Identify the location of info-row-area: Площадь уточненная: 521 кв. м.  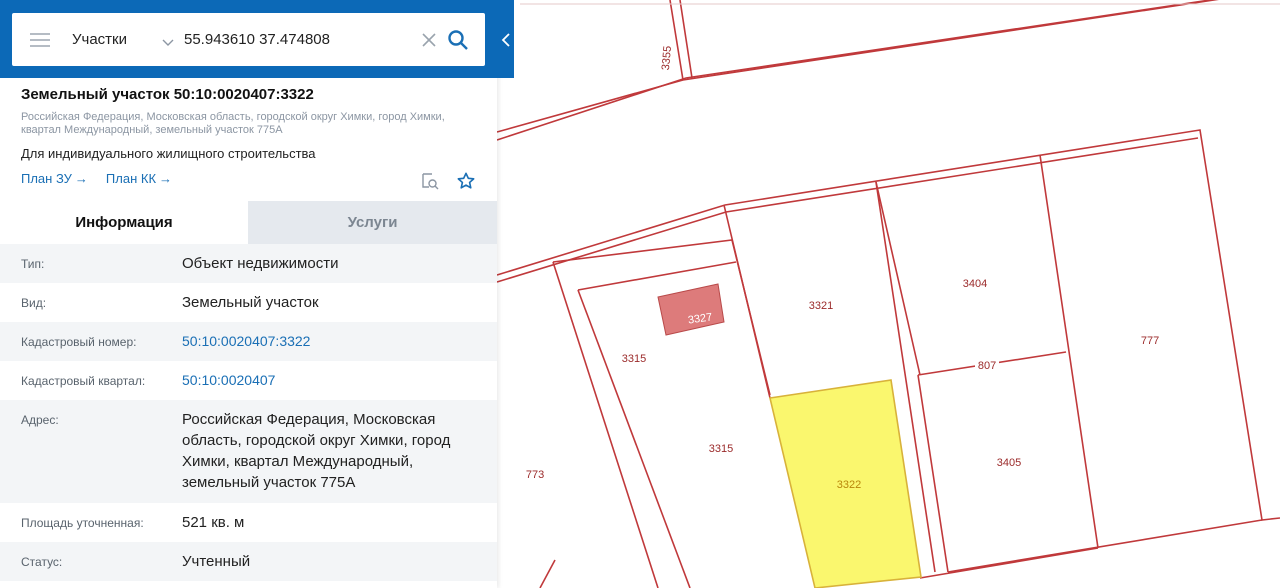
(248, 522).